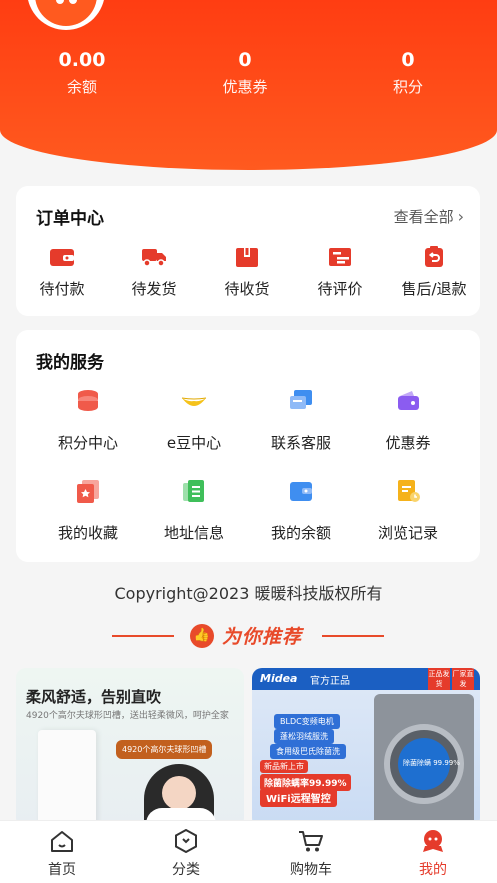 Image resolution: width=497 pixels, height=883 pixels. What do you see at coordinates (81, 87) in the screenshot?
I see `stat-label: 余额` at bounding box center [81, 87].